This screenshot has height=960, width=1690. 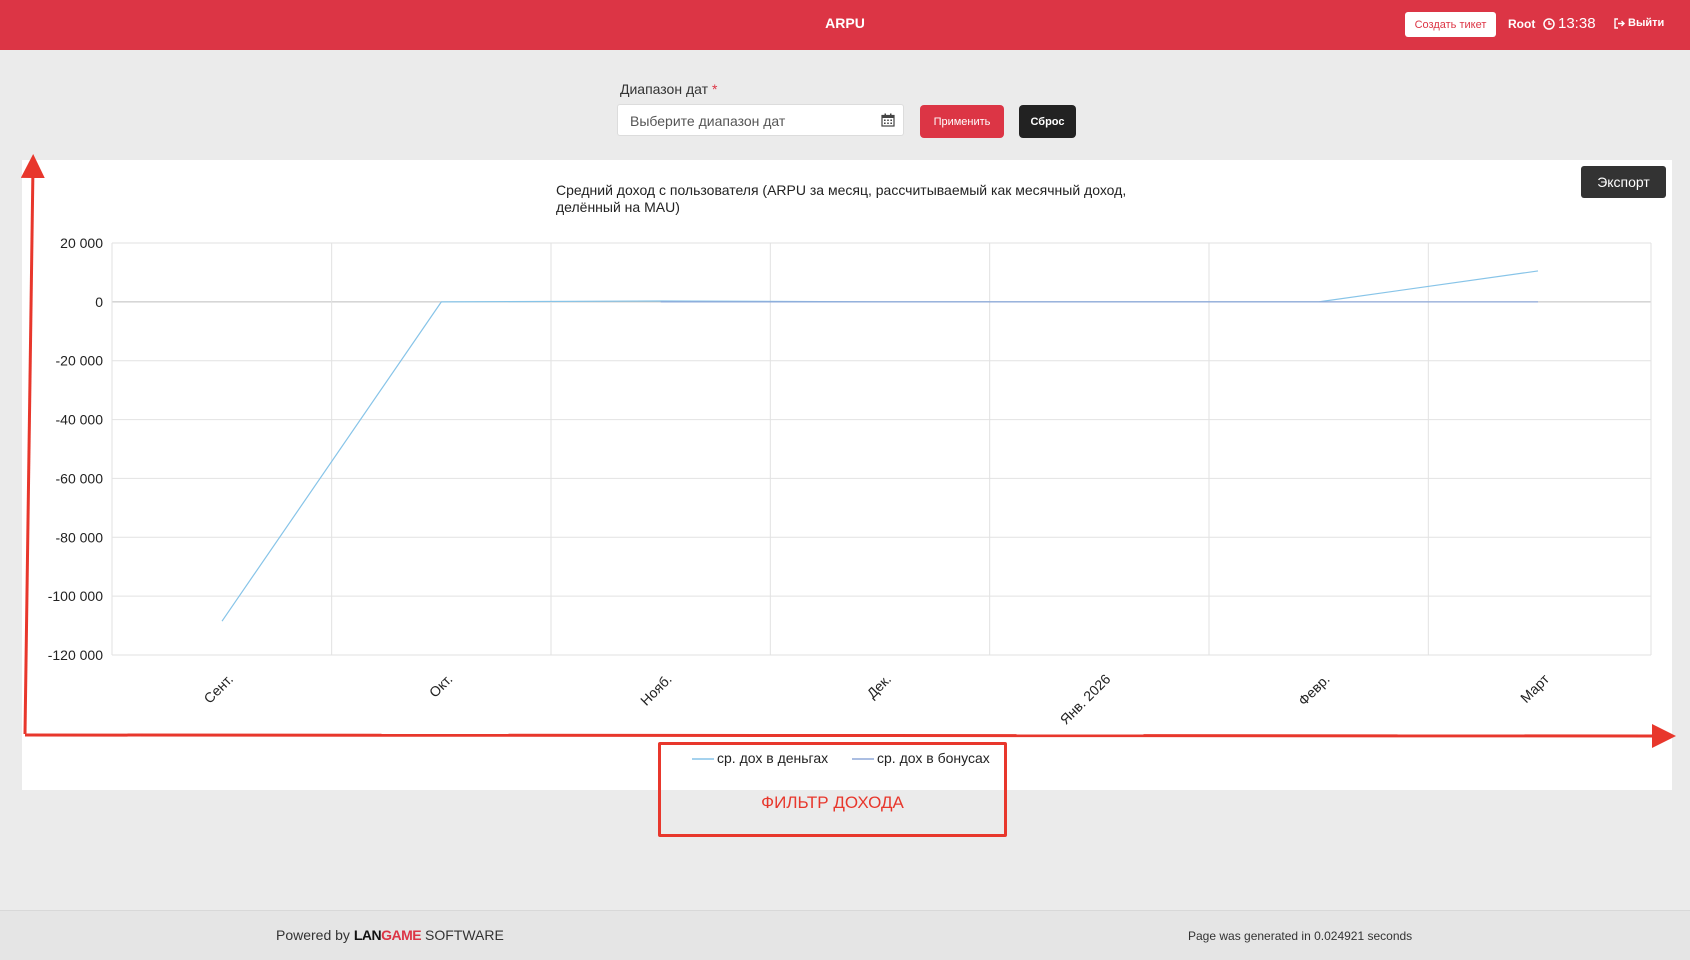 What do you see at coordinates (879, 686) in the screenshot?
I see `x-tick-label: Дек.` at bounding box center [879, 686].